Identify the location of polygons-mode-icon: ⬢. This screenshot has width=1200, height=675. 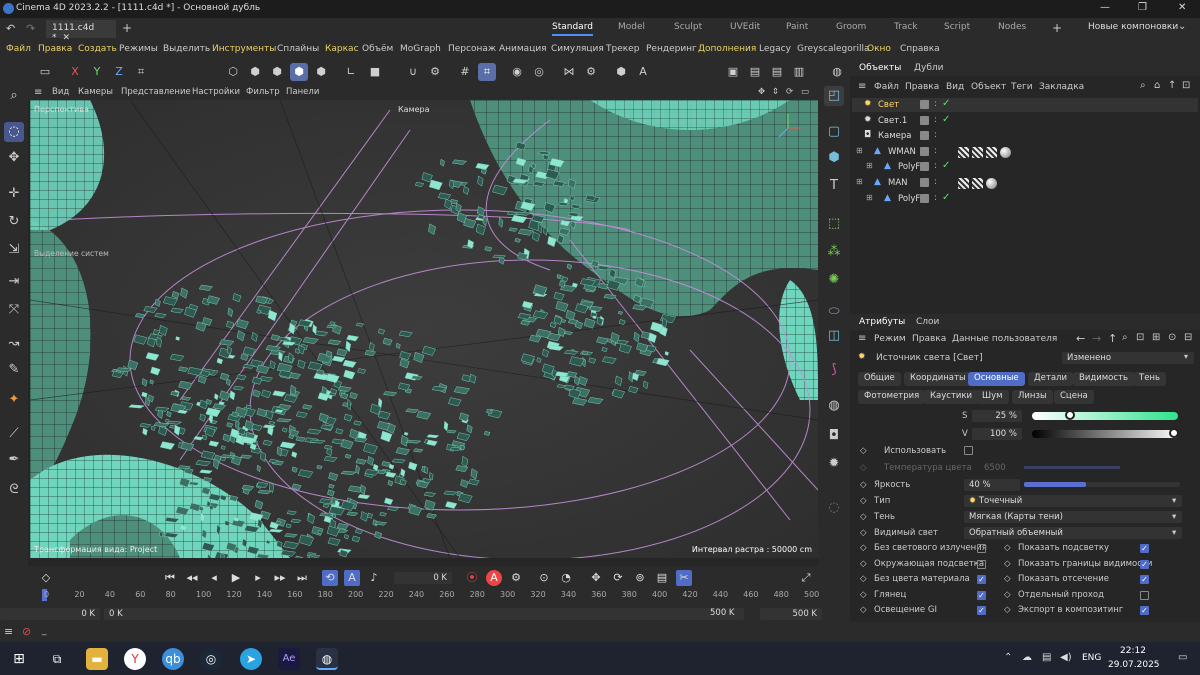
(277, 72).